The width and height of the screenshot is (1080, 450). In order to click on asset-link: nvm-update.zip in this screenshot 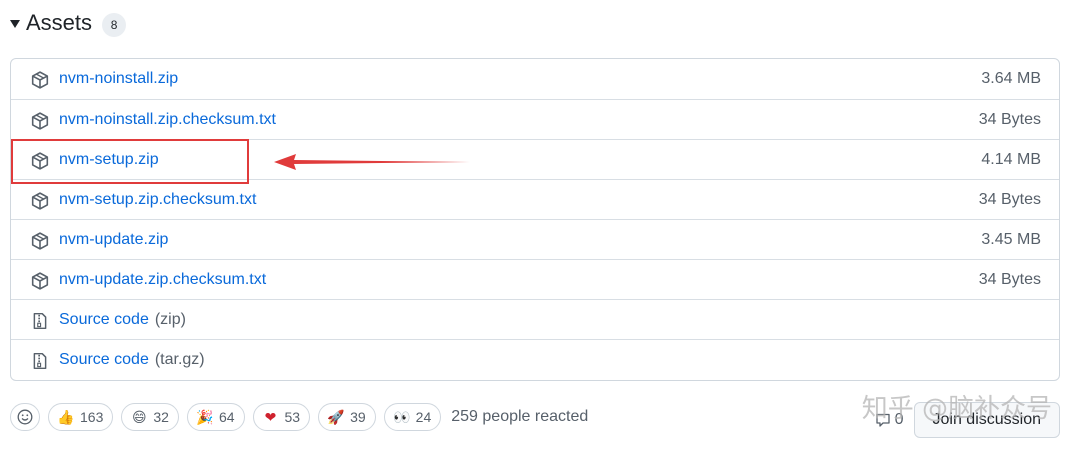, I will do `click(113, 240)`.